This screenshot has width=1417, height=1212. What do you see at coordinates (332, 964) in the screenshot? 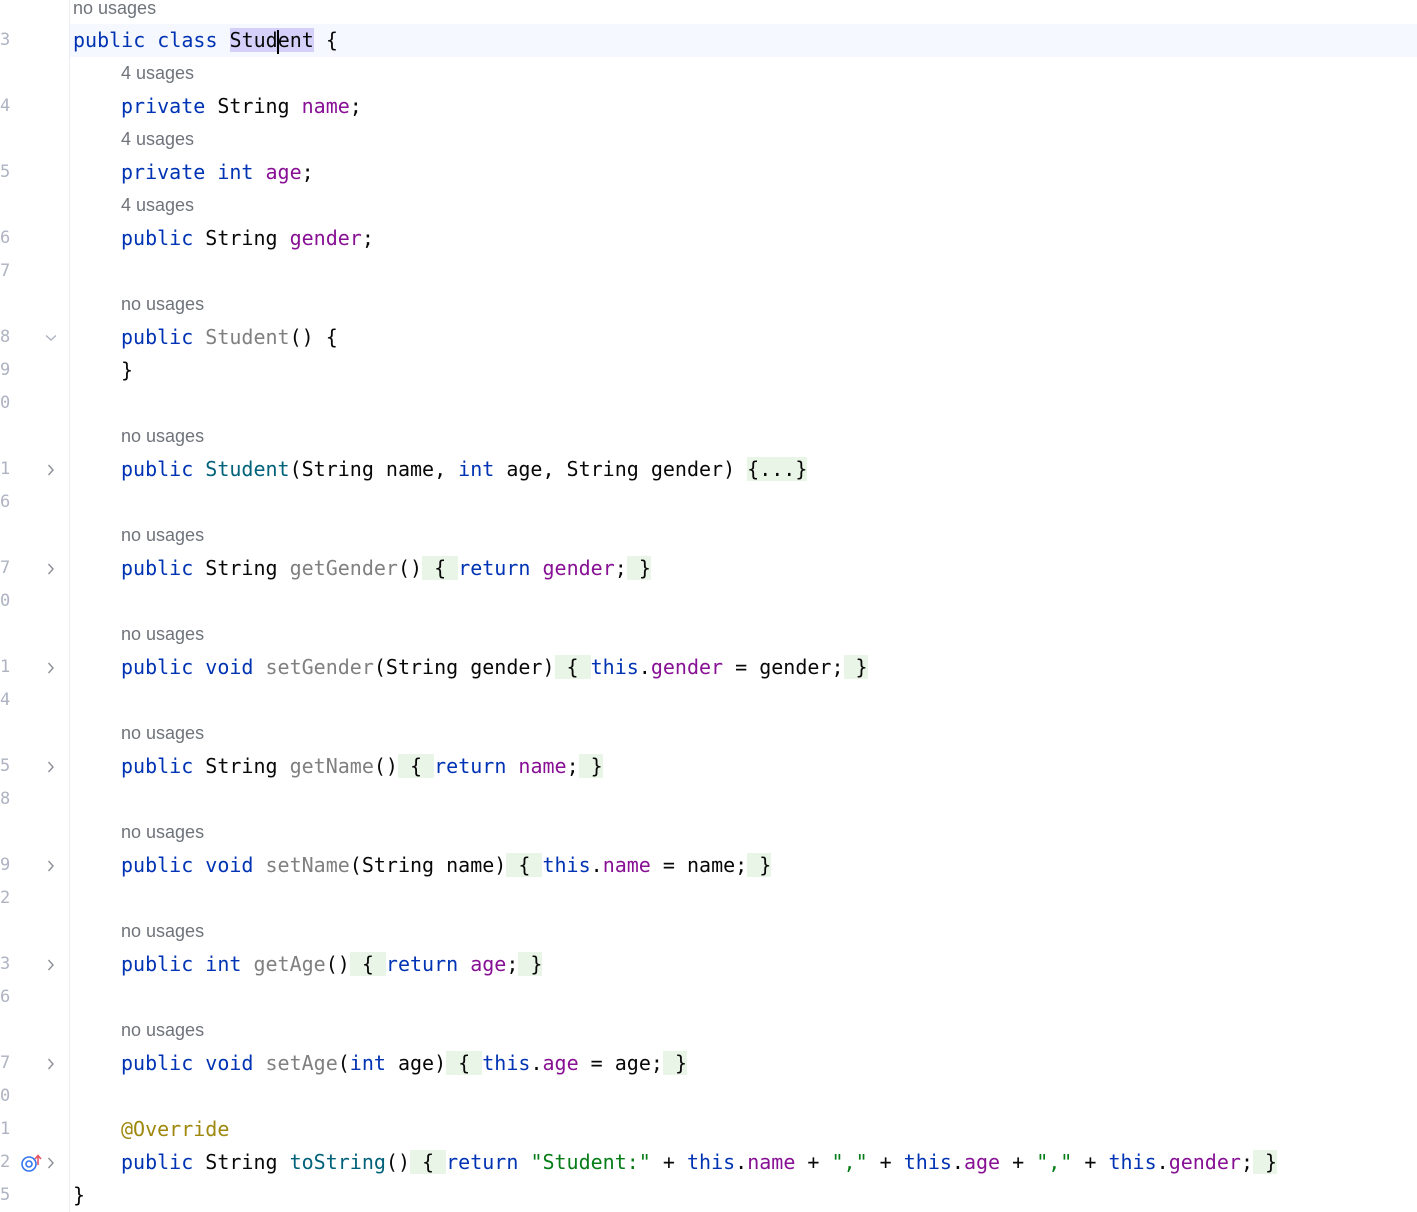
I see `code-line-get-age: public int getAge() { return age; }` at bounding box center [332, 964].